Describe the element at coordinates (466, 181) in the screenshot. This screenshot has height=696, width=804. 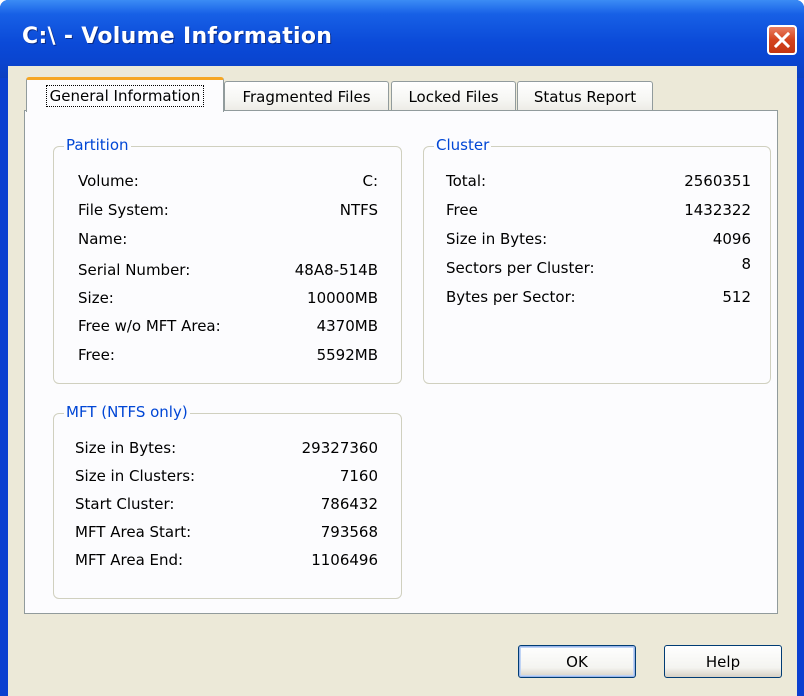
I see `row-label: Total:` at that location.